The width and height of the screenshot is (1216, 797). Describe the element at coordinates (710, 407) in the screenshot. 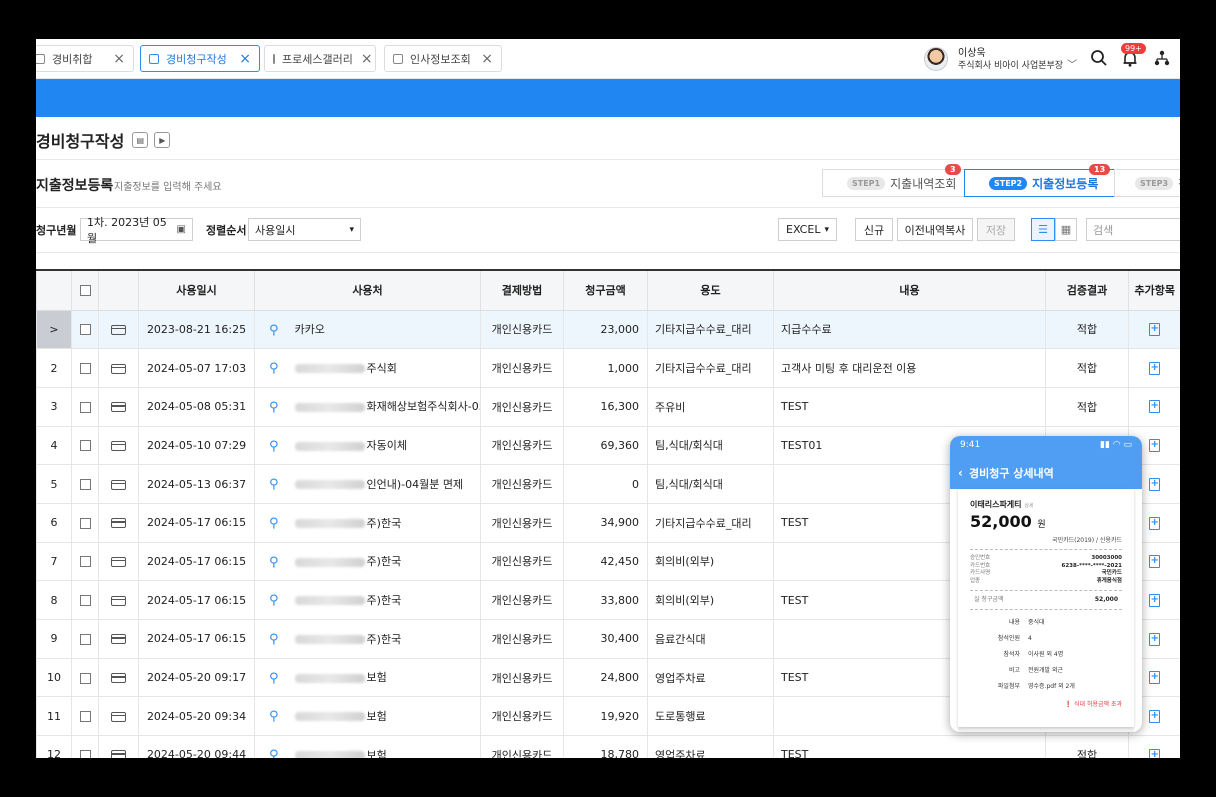

I see `usage-cell: 주유비` at that location.